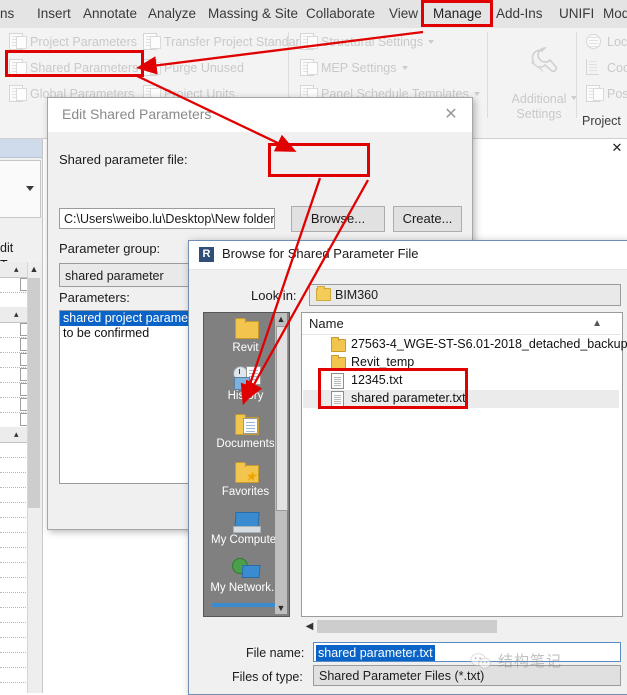 Image resolution: width=627 pixels, height=695 pixels. What do you see at coordinates (110, 14) in the screenshot?
I see `tab-annotate: Annotate` at bounding box center [110, 14].